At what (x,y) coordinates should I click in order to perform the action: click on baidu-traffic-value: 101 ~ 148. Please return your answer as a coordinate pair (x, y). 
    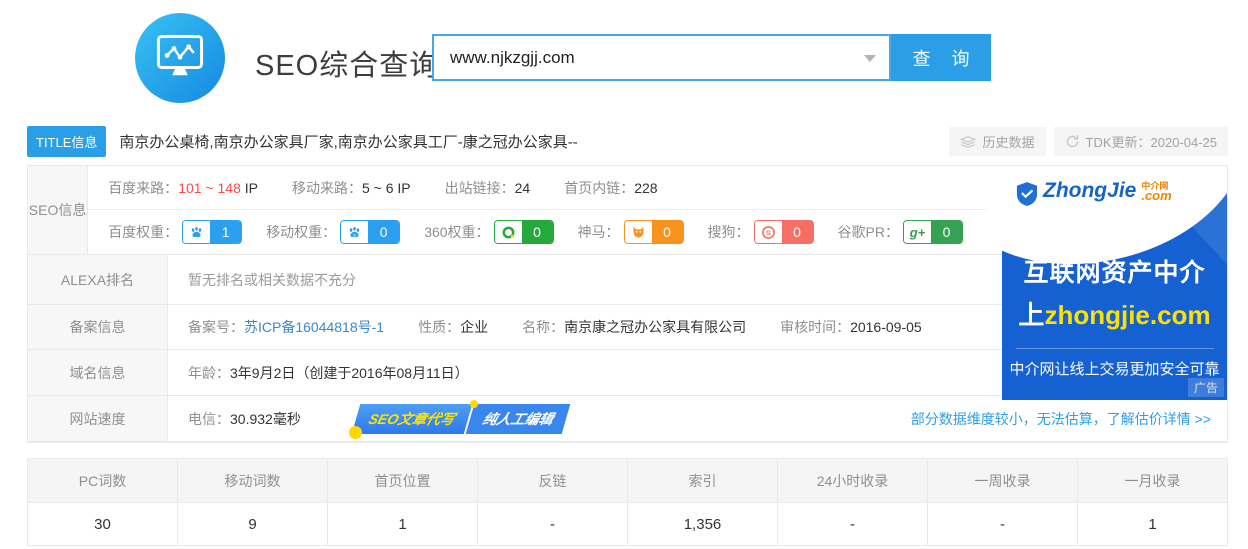
    Looking at the image, I should click on (209, 187).